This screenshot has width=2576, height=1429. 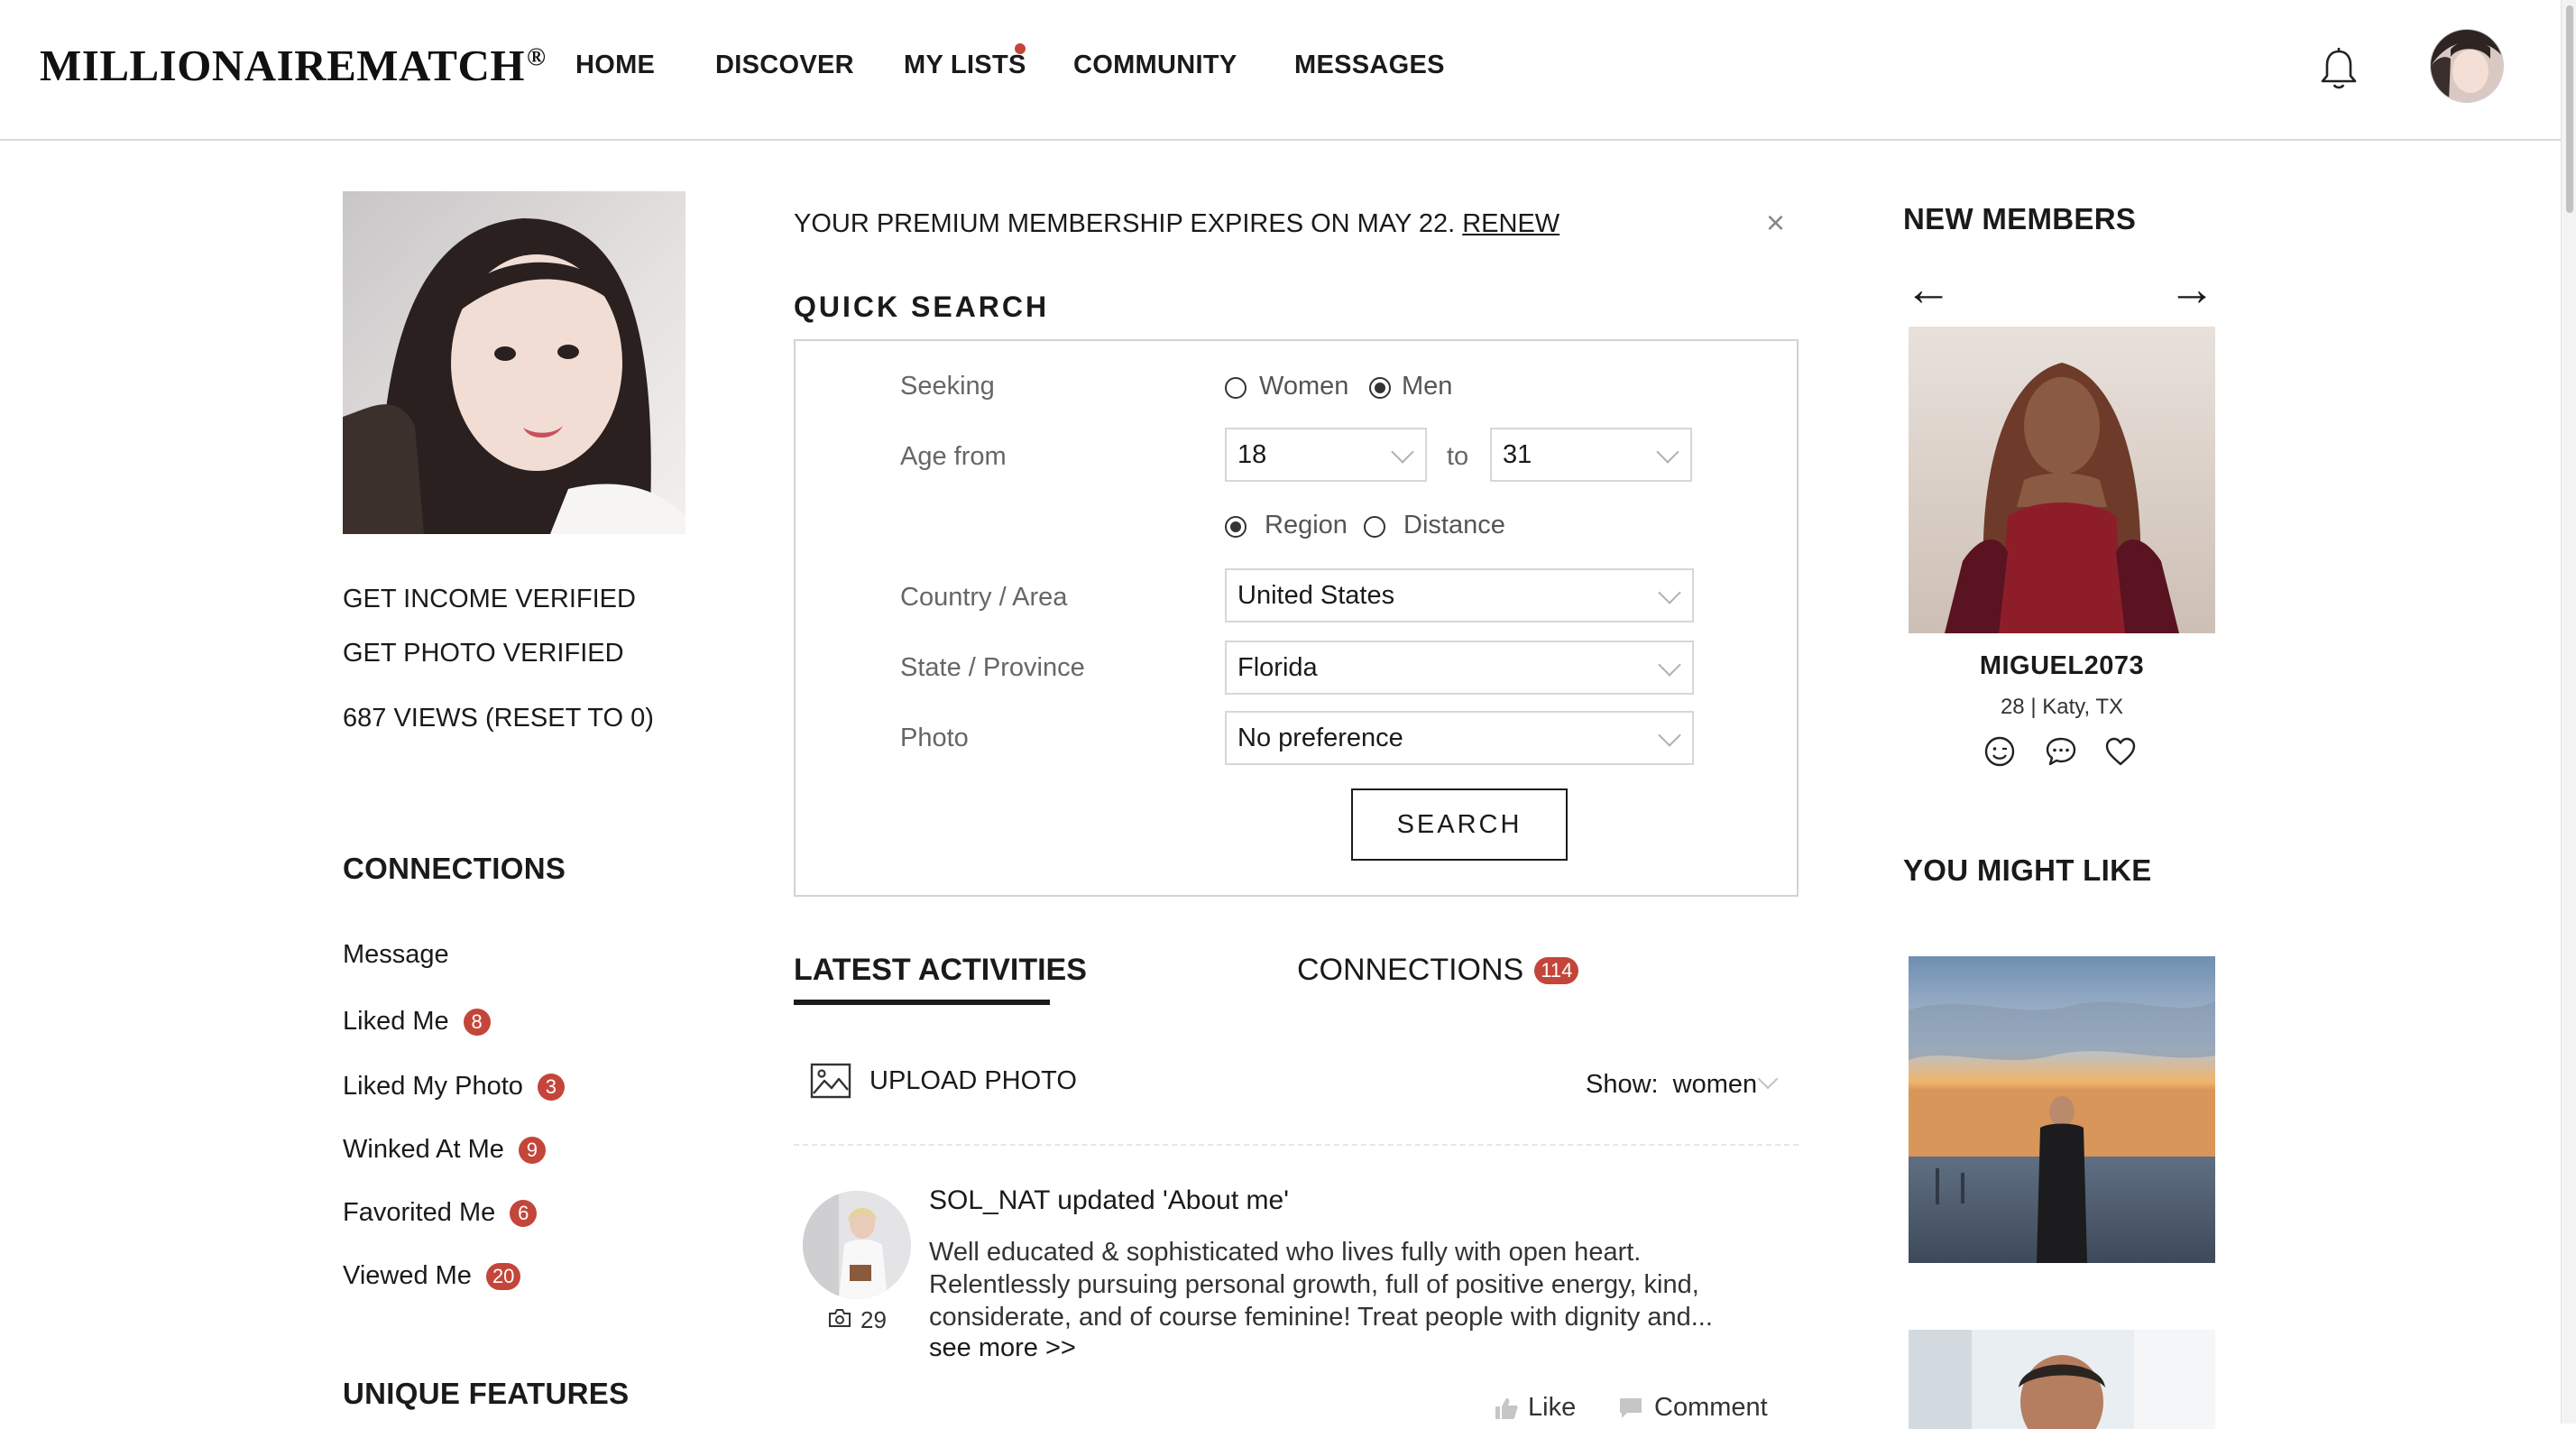 What do you see at coordinates (1411, 970) in the screenshot?
I see `tab-label: CONNECTIONS` at bounding box center [1411, 970].